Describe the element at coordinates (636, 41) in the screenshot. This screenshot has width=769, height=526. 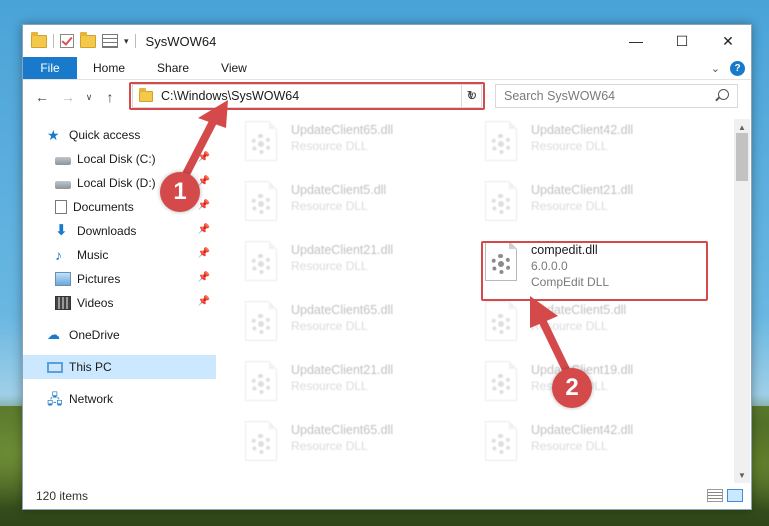
I see `minimize-button: —` at that location.